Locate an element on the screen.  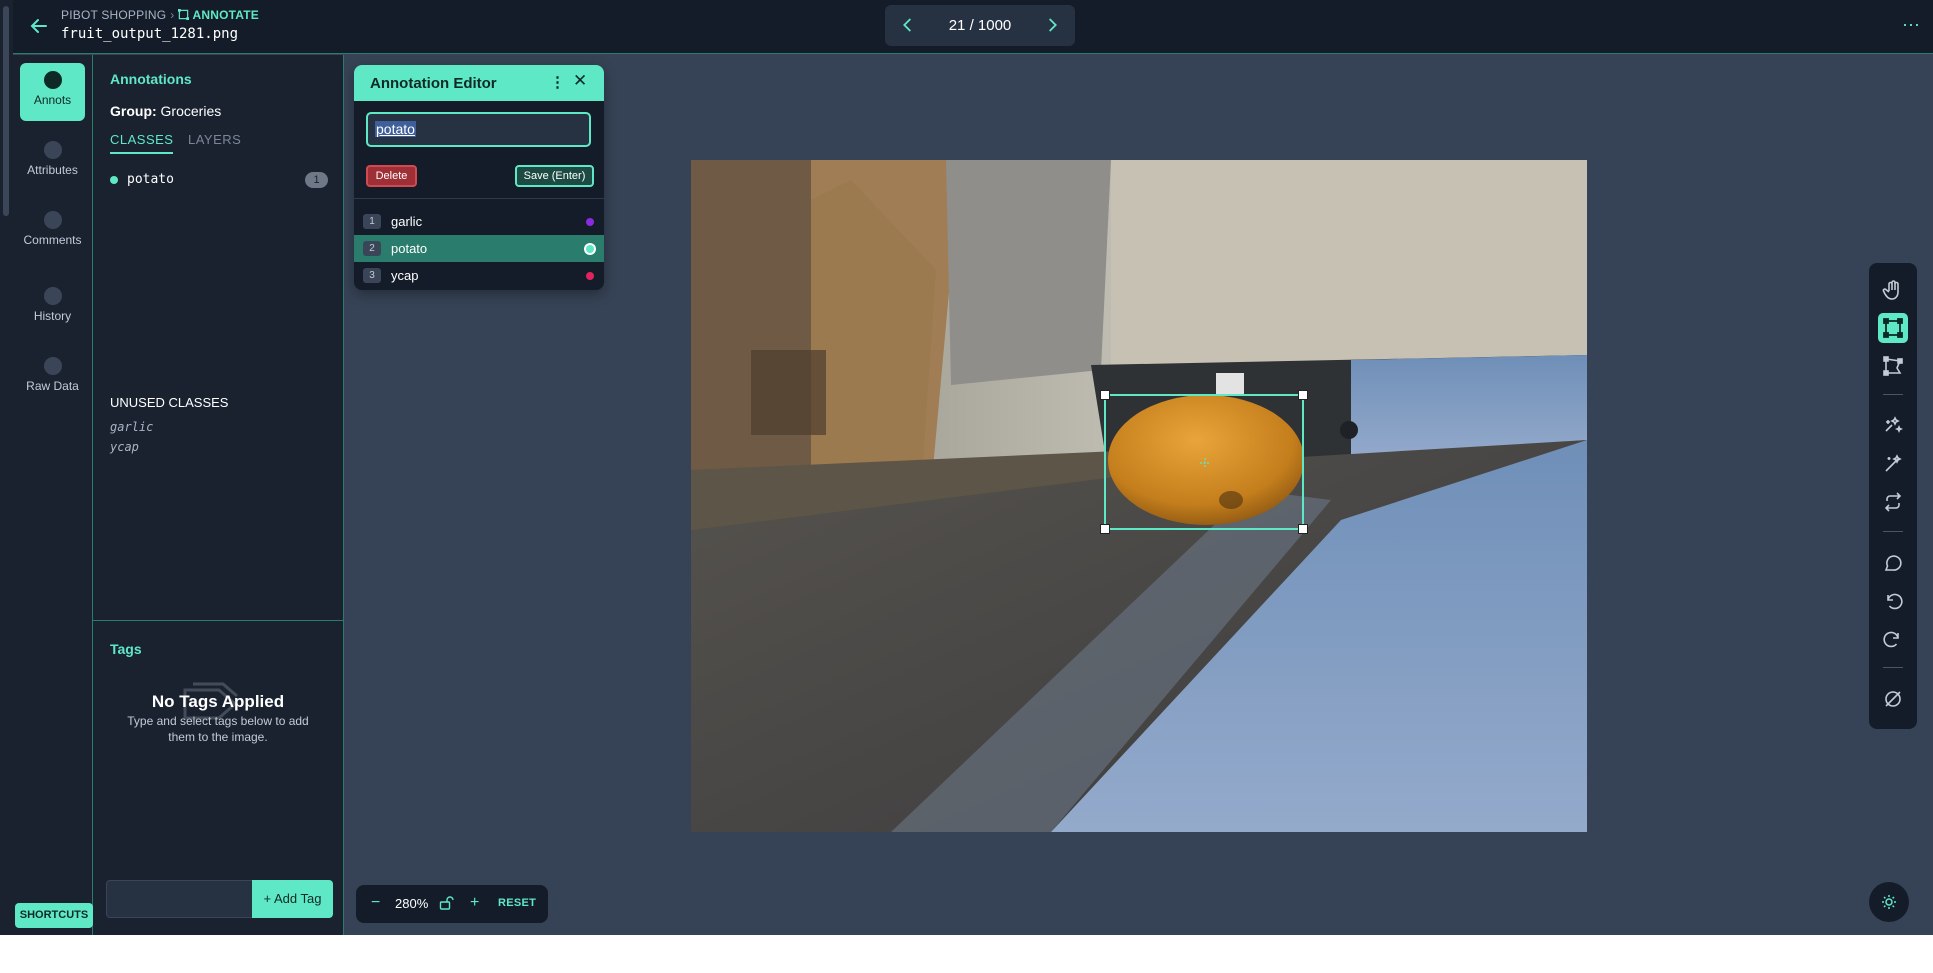
attributes-icon is located at coordinates (52, 150).